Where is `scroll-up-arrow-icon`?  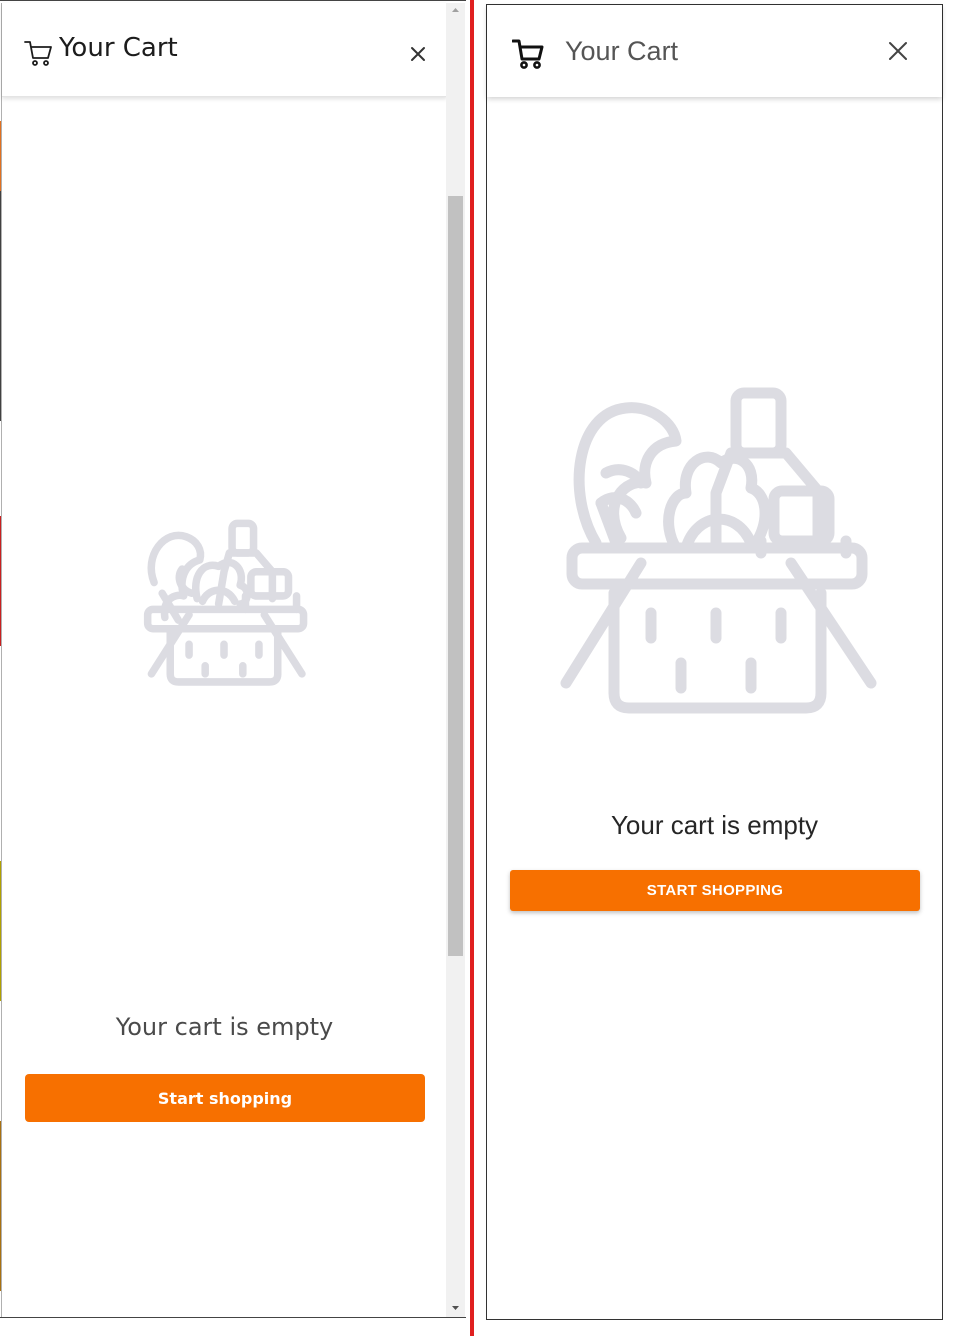 scroll-up-arrow-icon is located at coordinates (455, 10).